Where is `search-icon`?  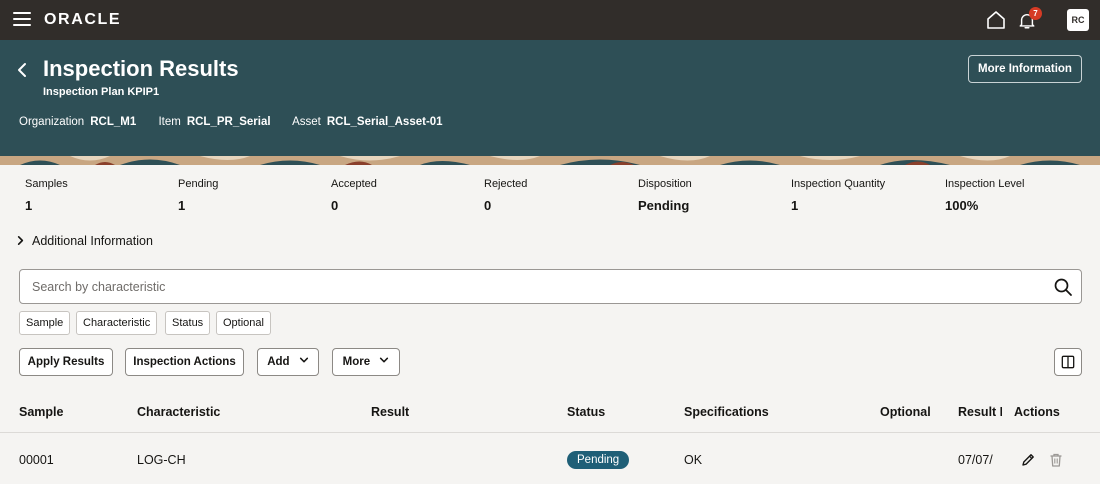
search-icon is located at coordinates (1063, 287).